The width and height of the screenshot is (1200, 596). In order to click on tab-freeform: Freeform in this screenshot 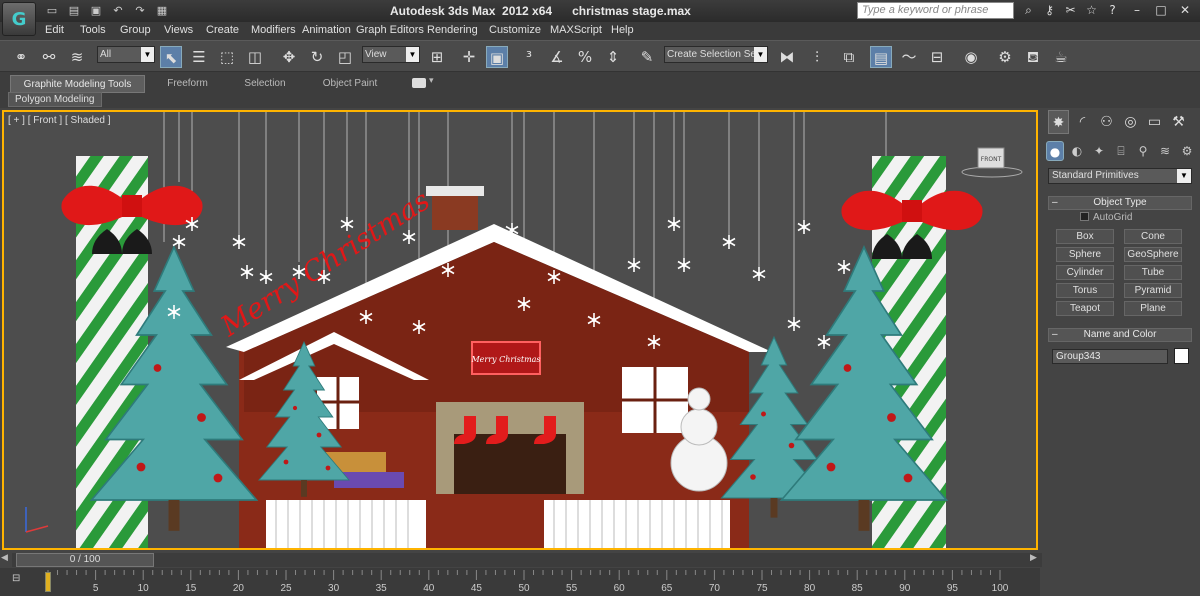, I will do `click(187, 84)`.